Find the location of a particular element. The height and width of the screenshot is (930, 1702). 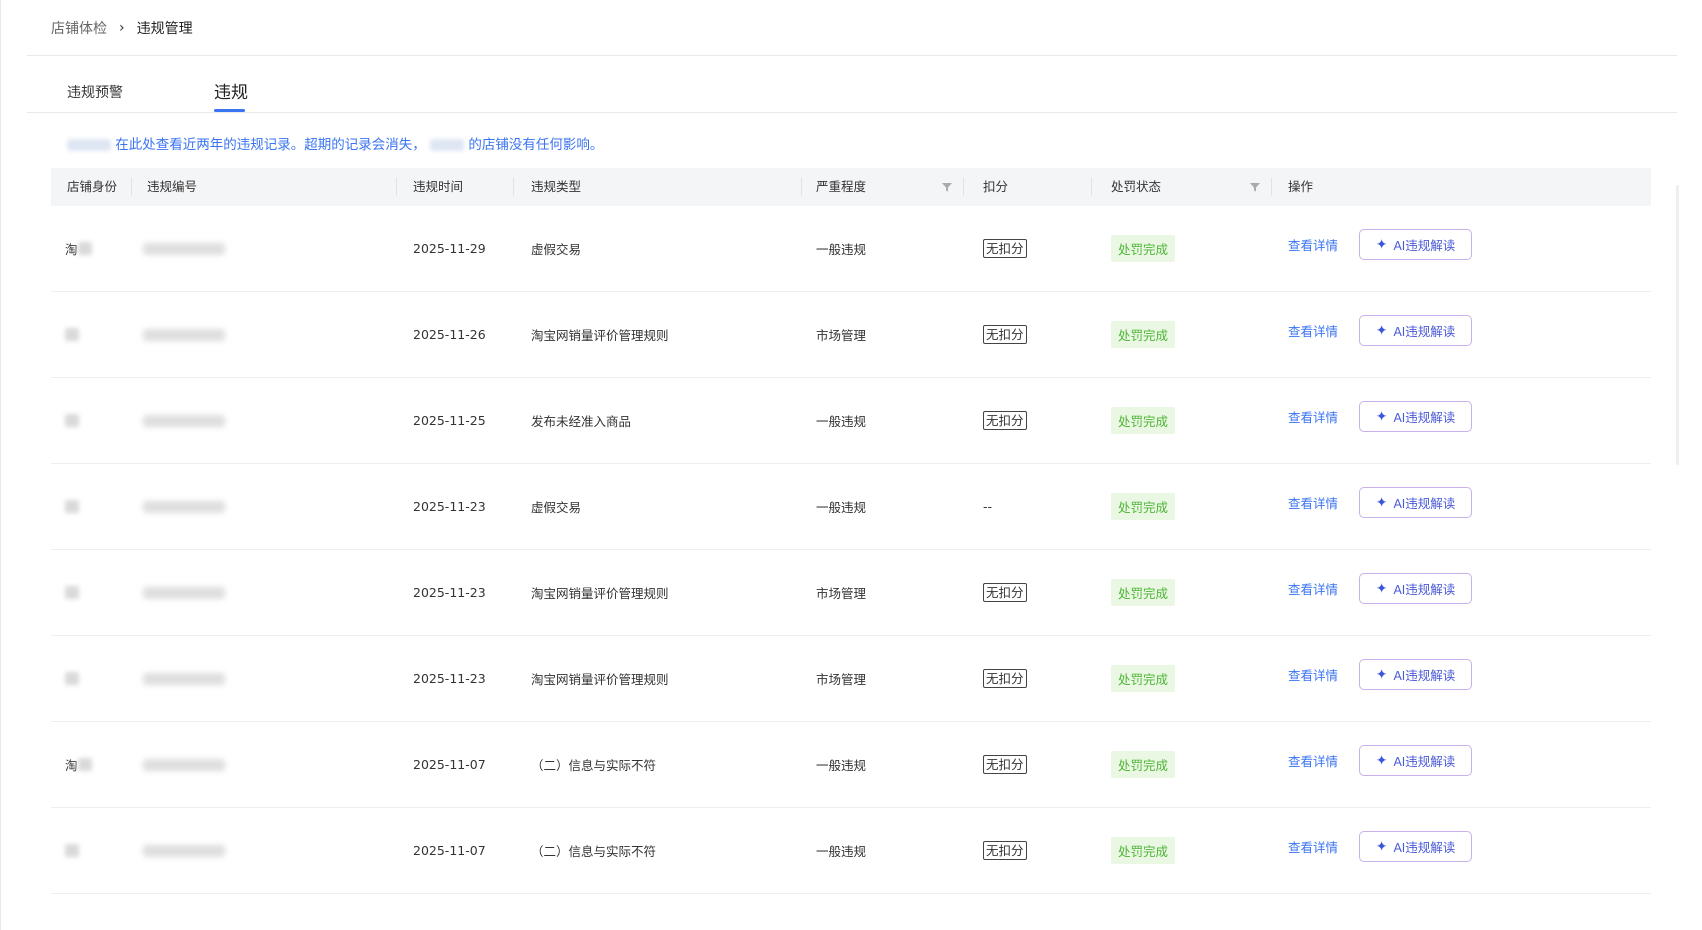

table-header: 店铺身份 违规编号 违规时间 违规类型 严重程度 扣分 处罚状态 操作 is located at coordinates (851, 187).